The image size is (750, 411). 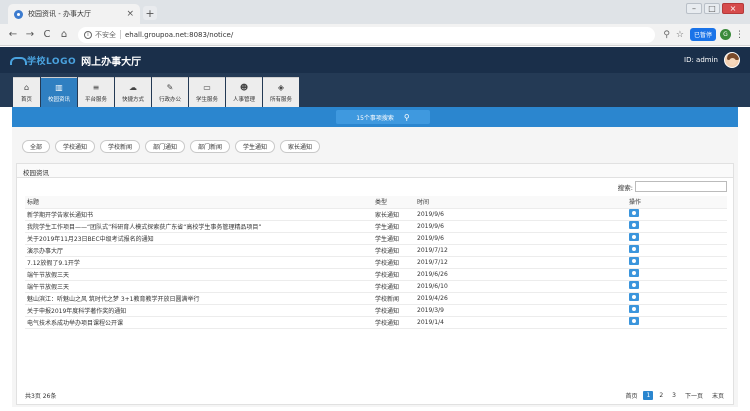 I want to click on column-header-time: 时间, so click(x=521, y=202).